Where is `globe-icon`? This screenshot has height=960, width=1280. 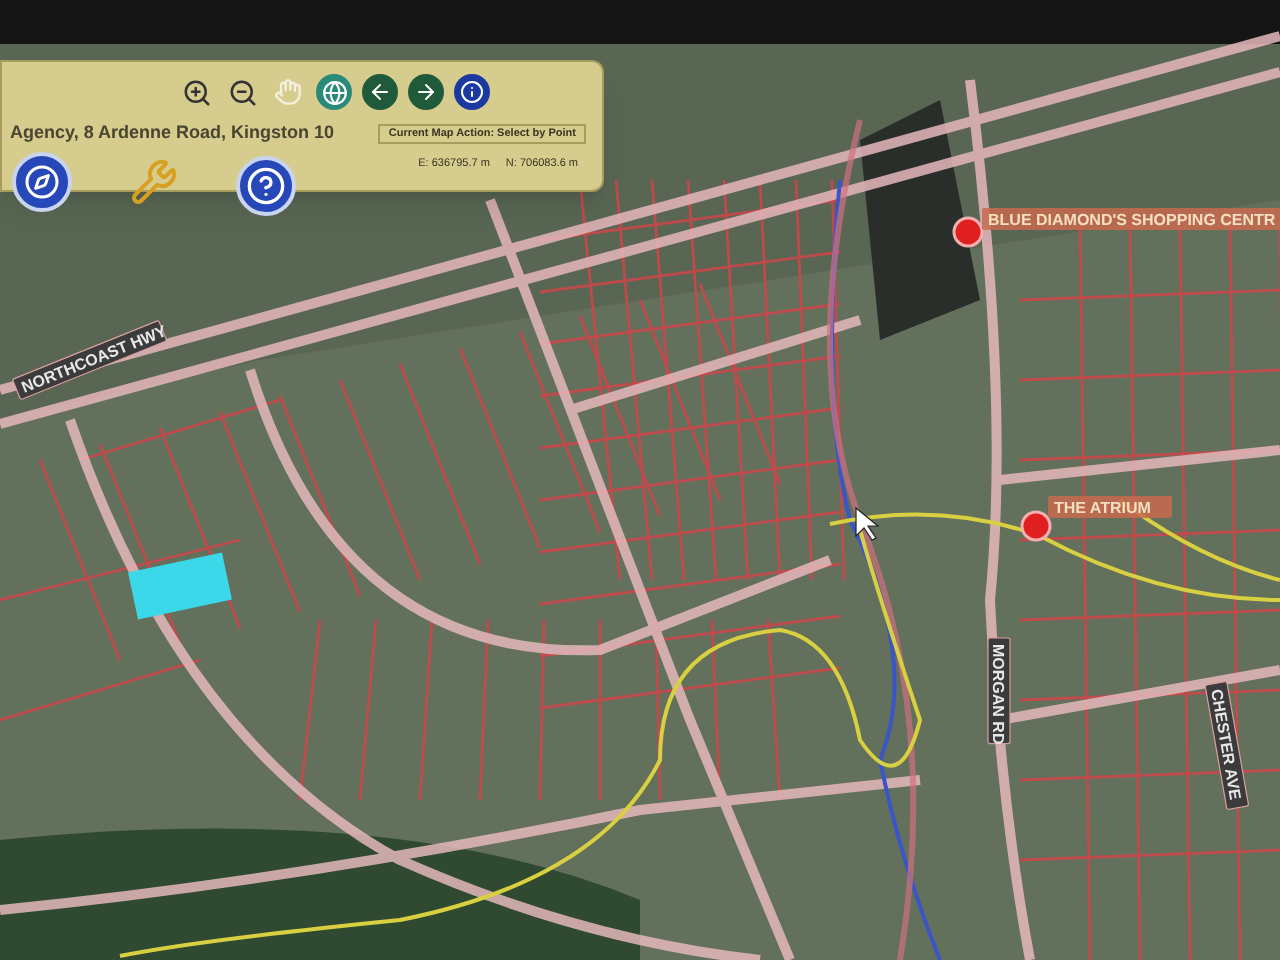 globe-icon is located at coordinates (334, 92).